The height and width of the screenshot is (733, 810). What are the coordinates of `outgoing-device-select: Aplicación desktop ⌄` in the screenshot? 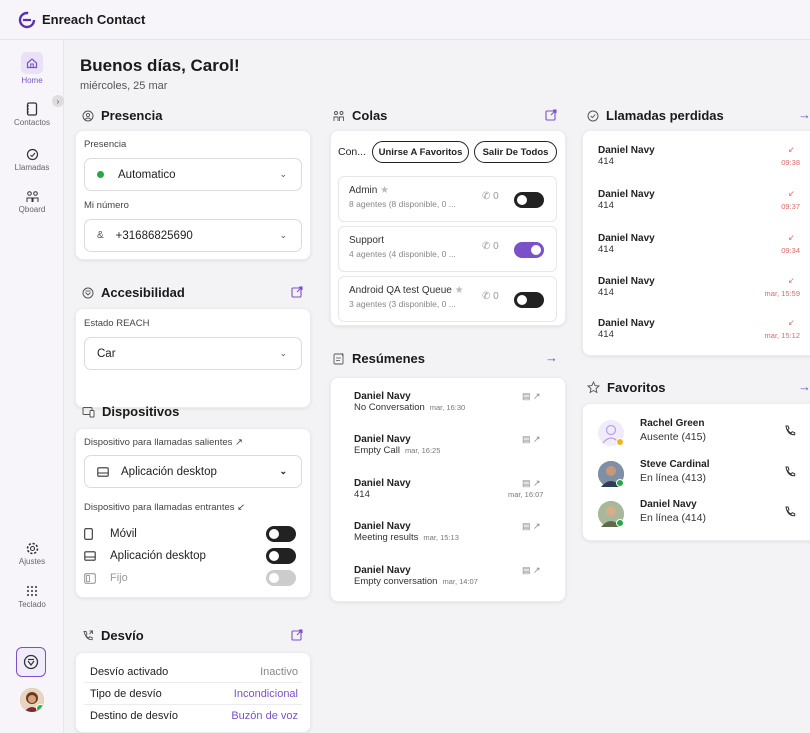 It's located at (193, 471).